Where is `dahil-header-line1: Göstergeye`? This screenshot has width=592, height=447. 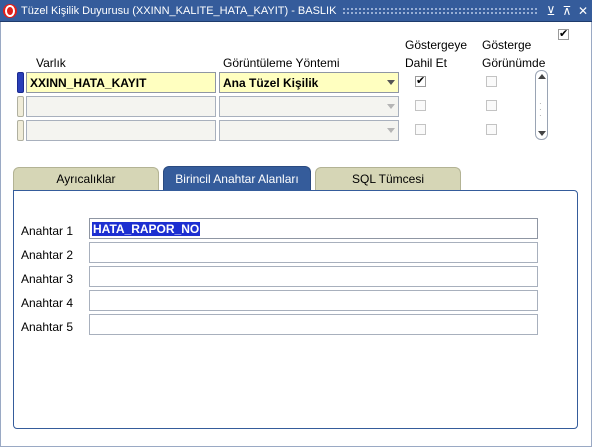 dahil-header-line1: Göstergeye is located at coordinates (436, 45).